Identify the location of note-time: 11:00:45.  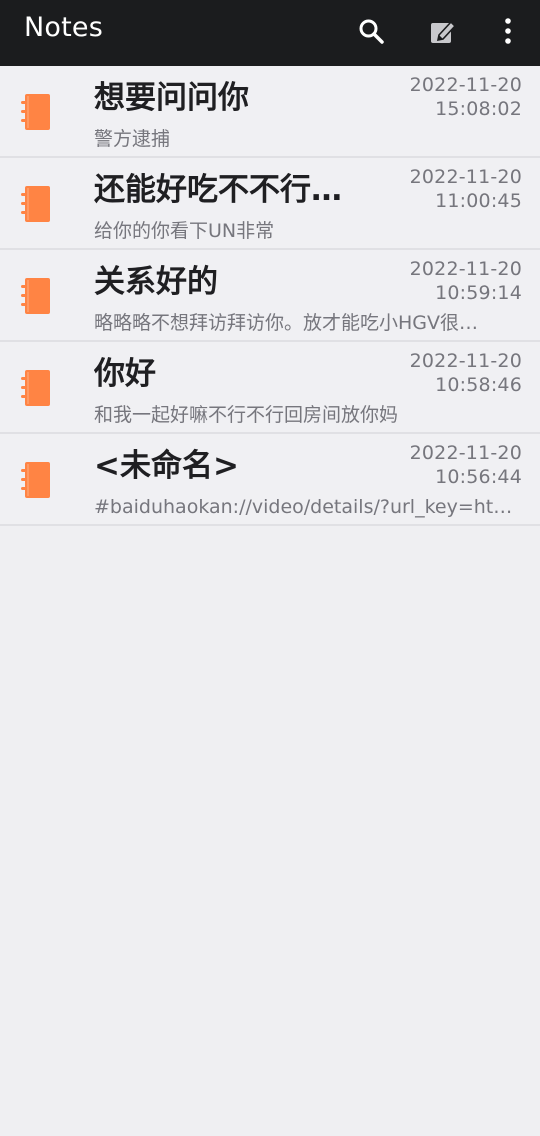
(478, 201).